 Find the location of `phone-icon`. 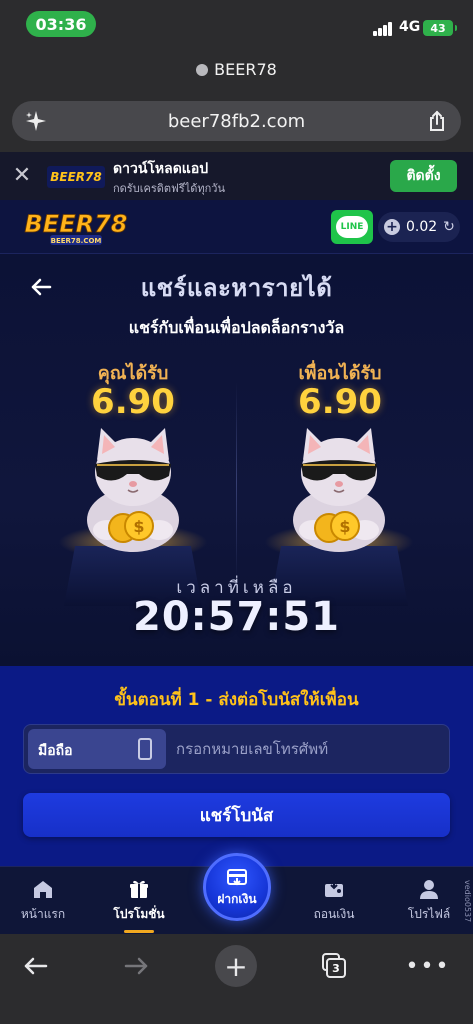

phone-icon is located at coordinates (145, 749).